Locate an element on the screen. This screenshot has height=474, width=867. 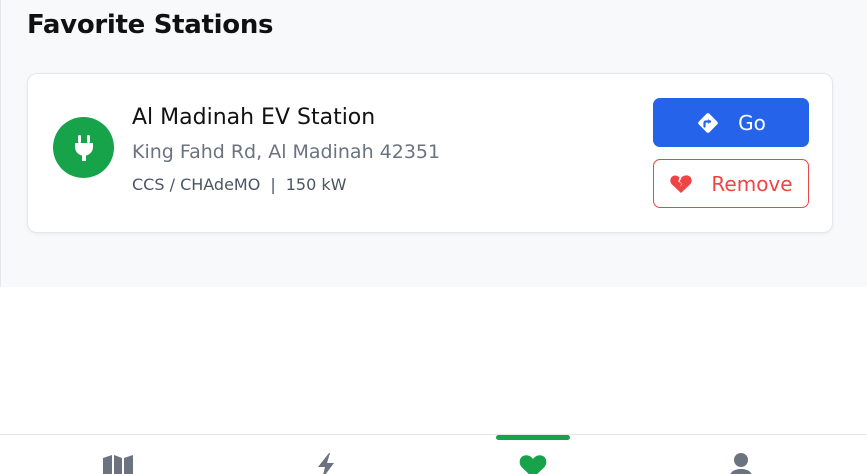
station-name: Al Madinah EV Station is located at coordinates (254, 117).